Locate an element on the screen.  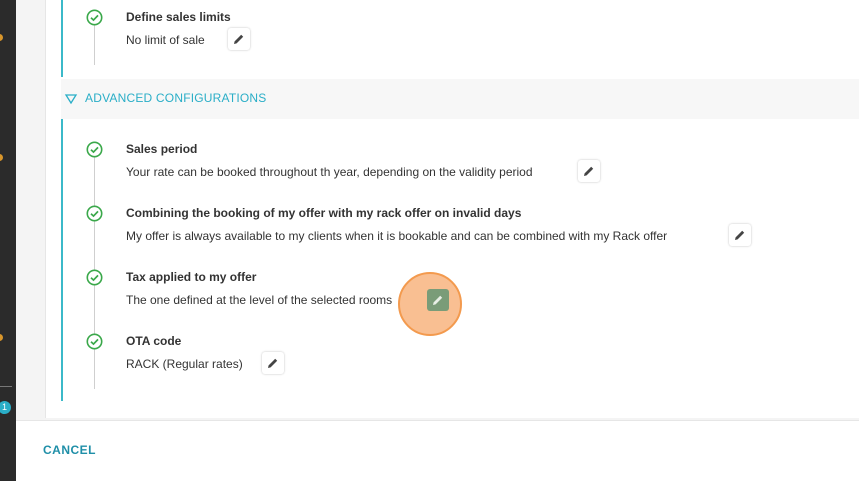
edit-ota-code-button is located at coordinates (273, 363).